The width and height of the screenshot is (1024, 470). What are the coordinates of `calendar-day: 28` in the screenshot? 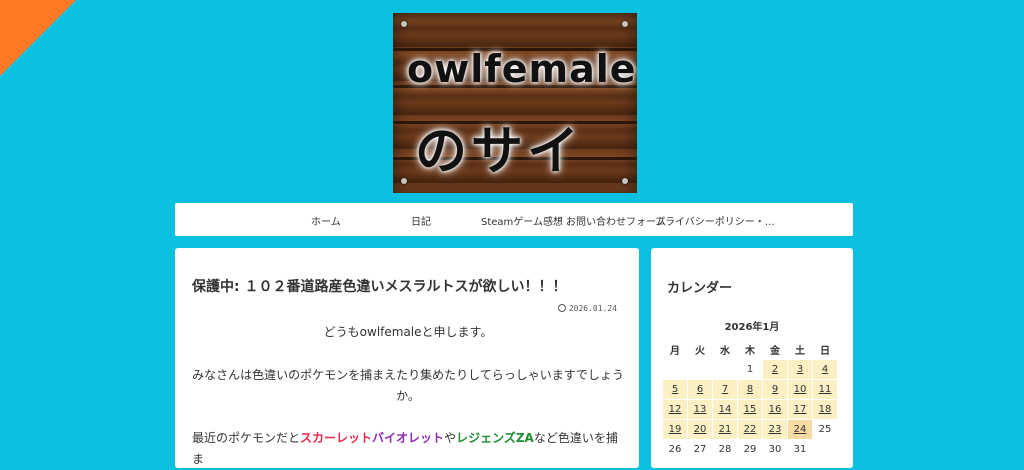 It's located at (725, 449).